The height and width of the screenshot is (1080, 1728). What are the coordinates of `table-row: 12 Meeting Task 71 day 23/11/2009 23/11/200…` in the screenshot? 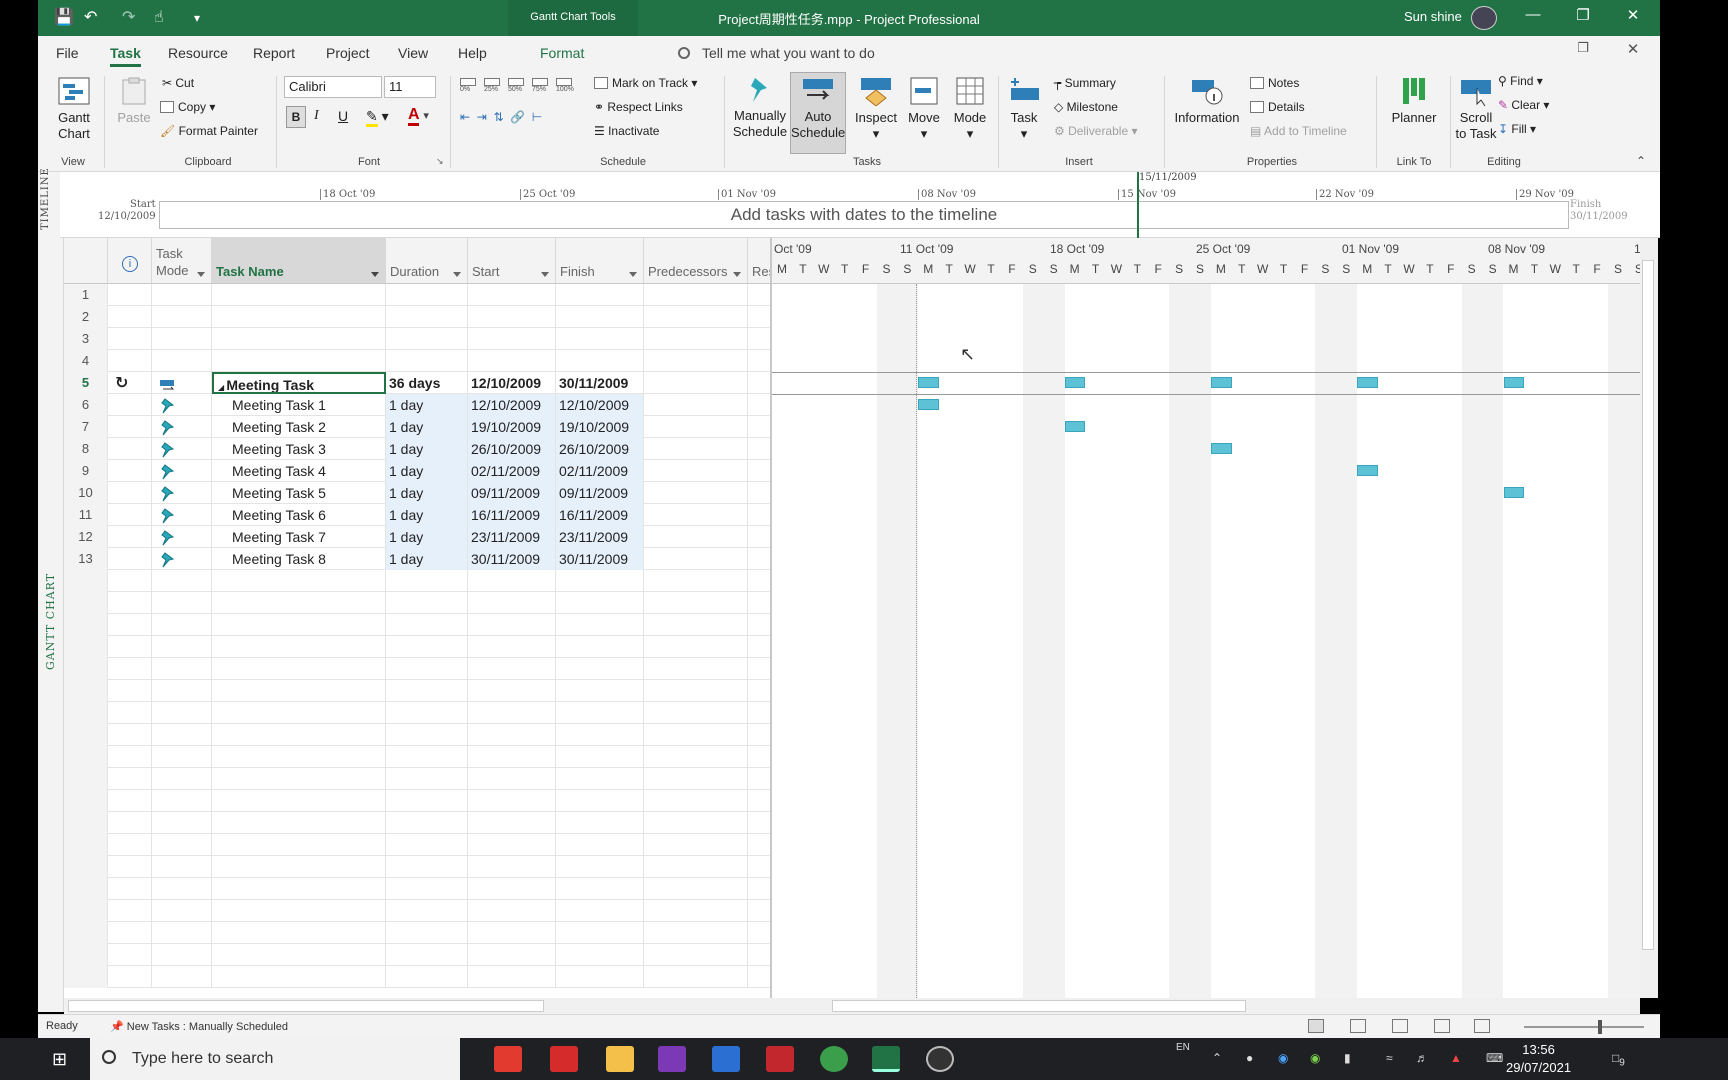 It's located at (417, 537).